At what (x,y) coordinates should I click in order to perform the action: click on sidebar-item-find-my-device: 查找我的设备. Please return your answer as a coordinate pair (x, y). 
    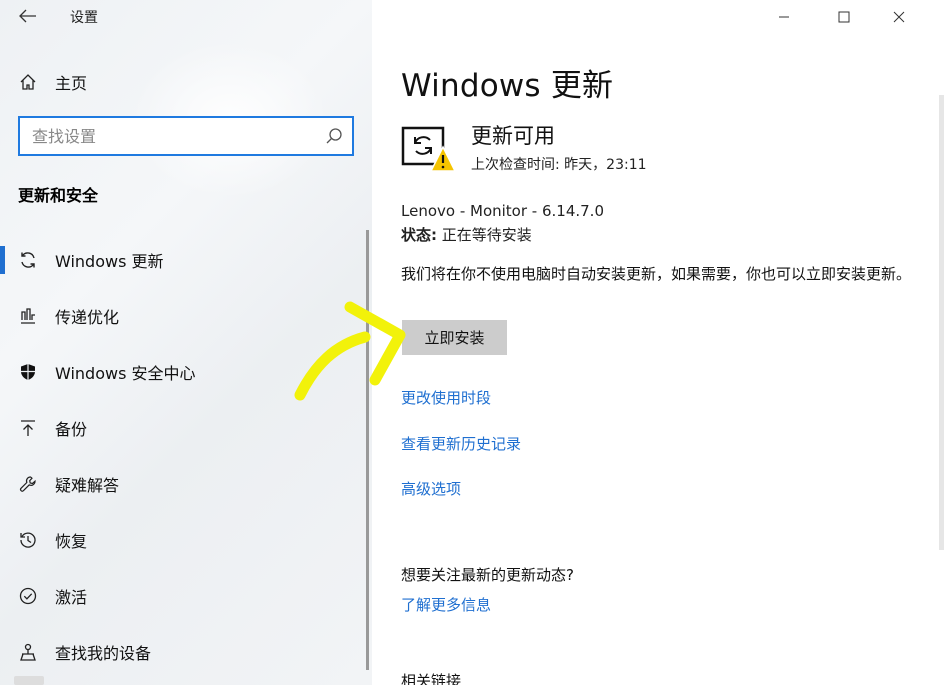
    Looking at the image, I should click on (186, 652).